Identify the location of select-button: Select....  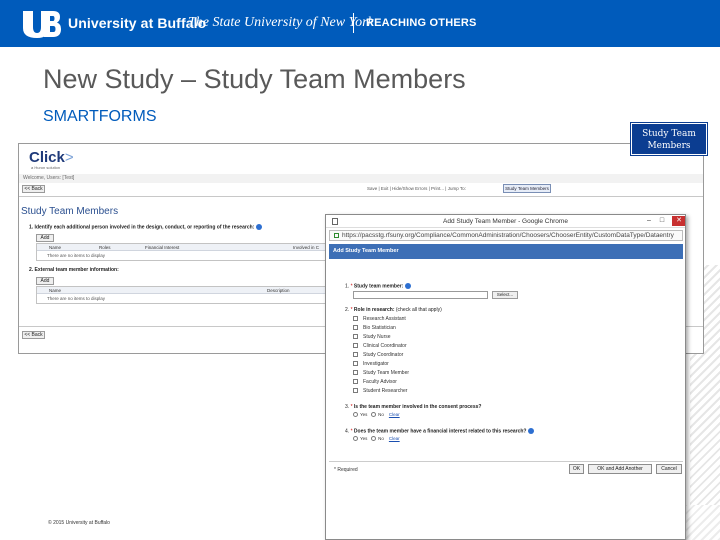
(505, 295).